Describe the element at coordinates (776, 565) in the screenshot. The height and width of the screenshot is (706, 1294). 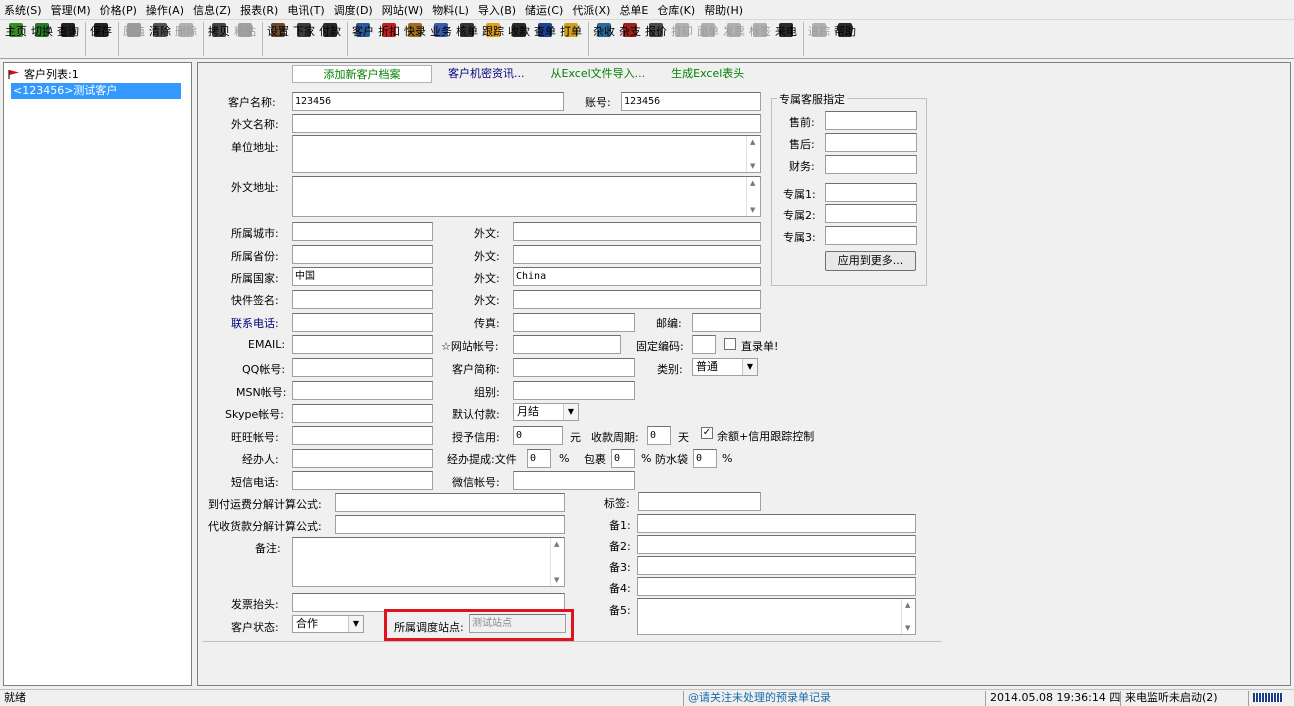
I see `remark3-input` at that location.